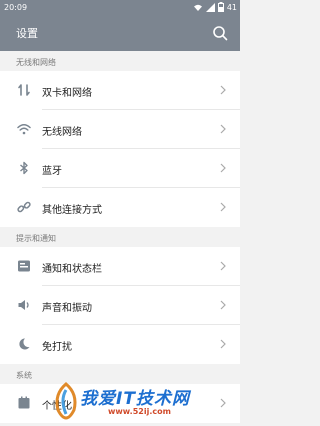 This screenshot has width=320, height=426. What do you see at coordinates (16, 7) in the screenshot?
I see `status-time: 20:09` at bounding box center [16, 7].